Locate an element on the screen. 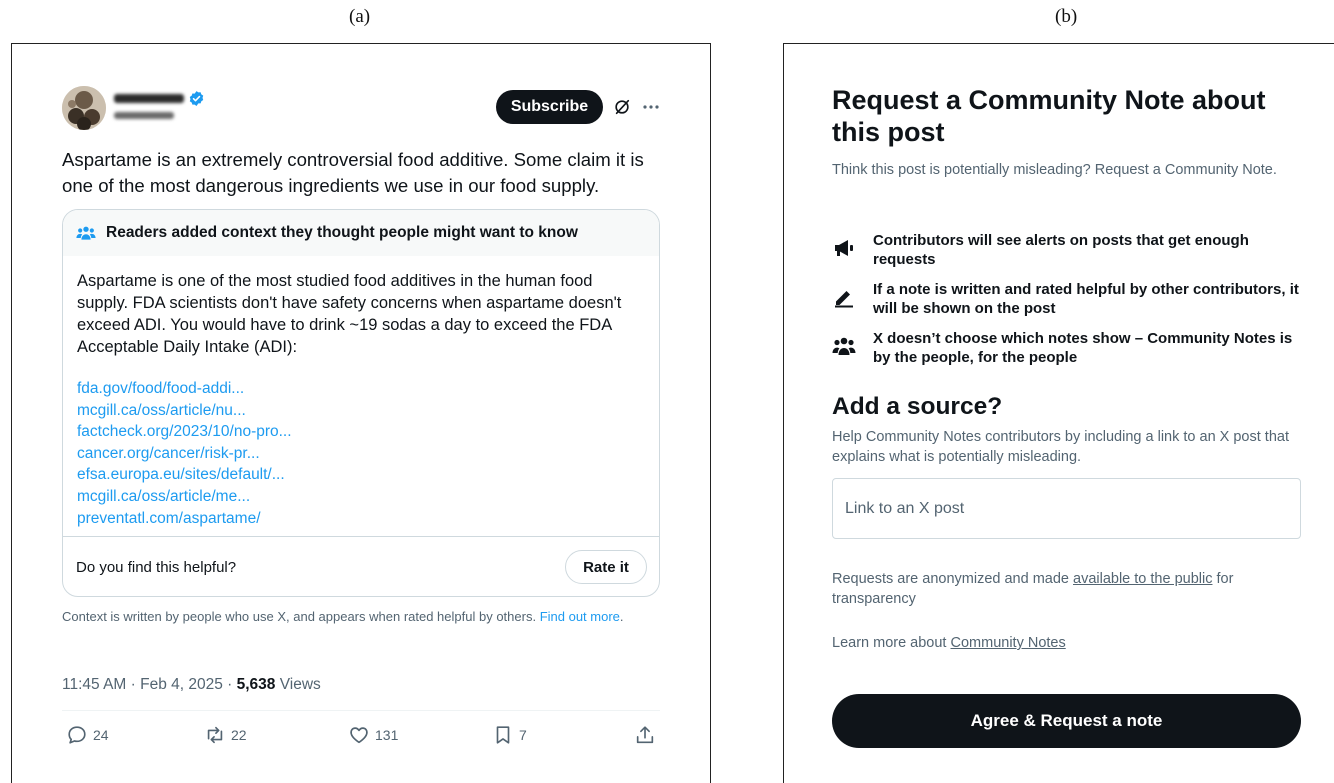  like-count: 131 is located at coordinates (387, 735).